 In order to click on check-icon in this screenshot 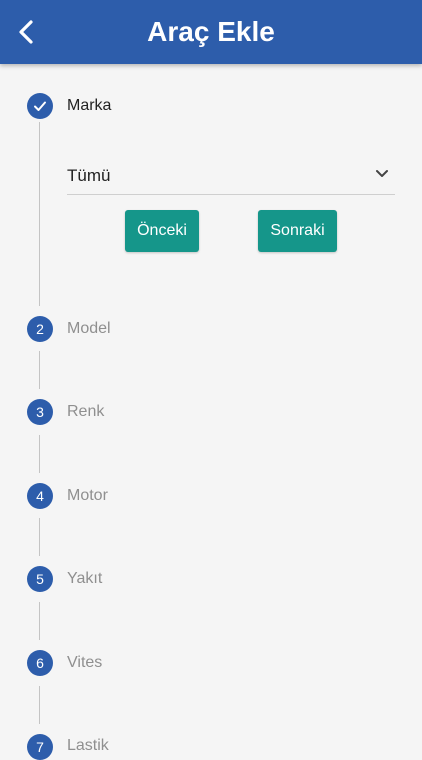, I will do `click(40, 106)`.